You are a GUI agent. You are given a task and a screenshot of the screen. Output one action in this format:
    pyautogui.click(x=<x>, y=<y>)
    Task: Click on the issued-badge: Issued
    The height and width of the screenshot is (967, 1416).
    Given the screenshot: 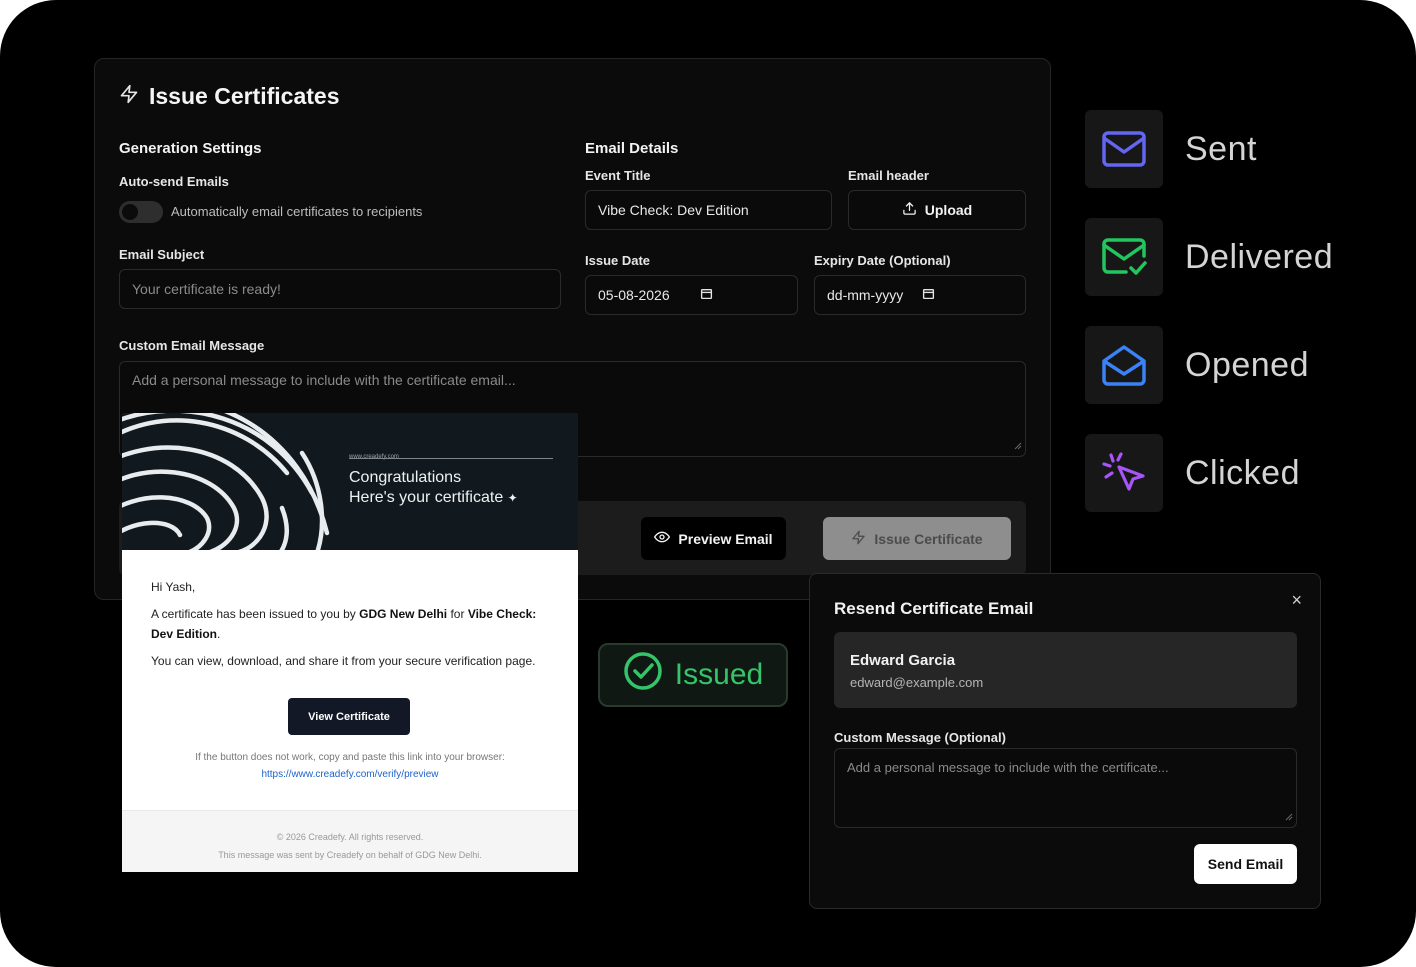 What is the action you would take?
    pyautogui.click(x=693, y=675)
    